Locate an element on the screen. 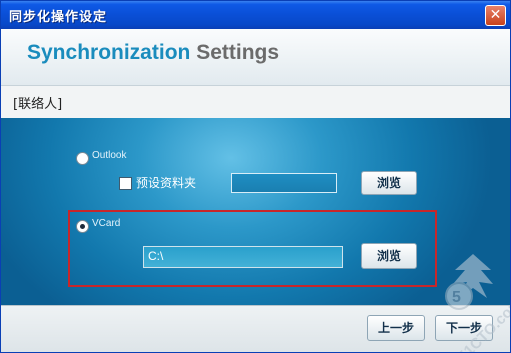 This screenshot has width=511, height=353. outlook-browse-button: 浏览 is located at coordinates (389, 183).